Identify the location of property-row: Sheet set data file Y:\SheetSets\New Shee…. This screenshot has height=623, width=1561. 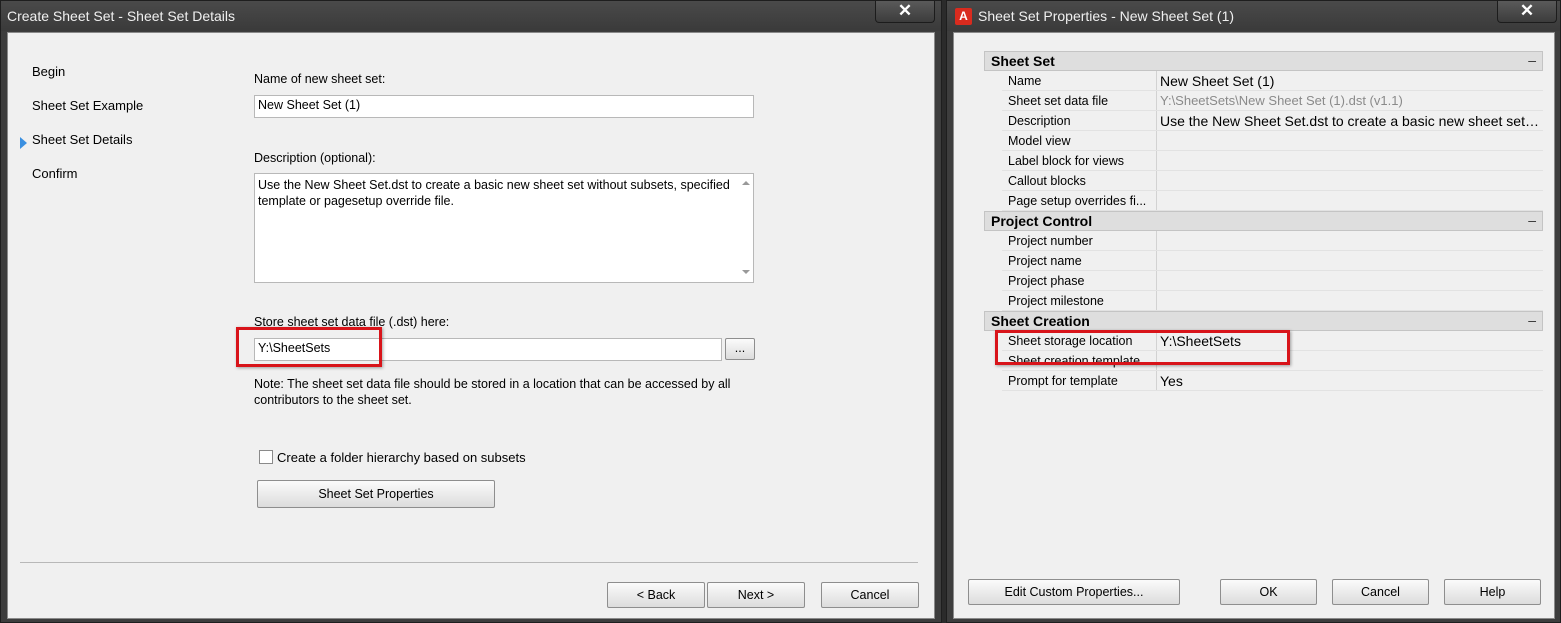
(1272, 101).